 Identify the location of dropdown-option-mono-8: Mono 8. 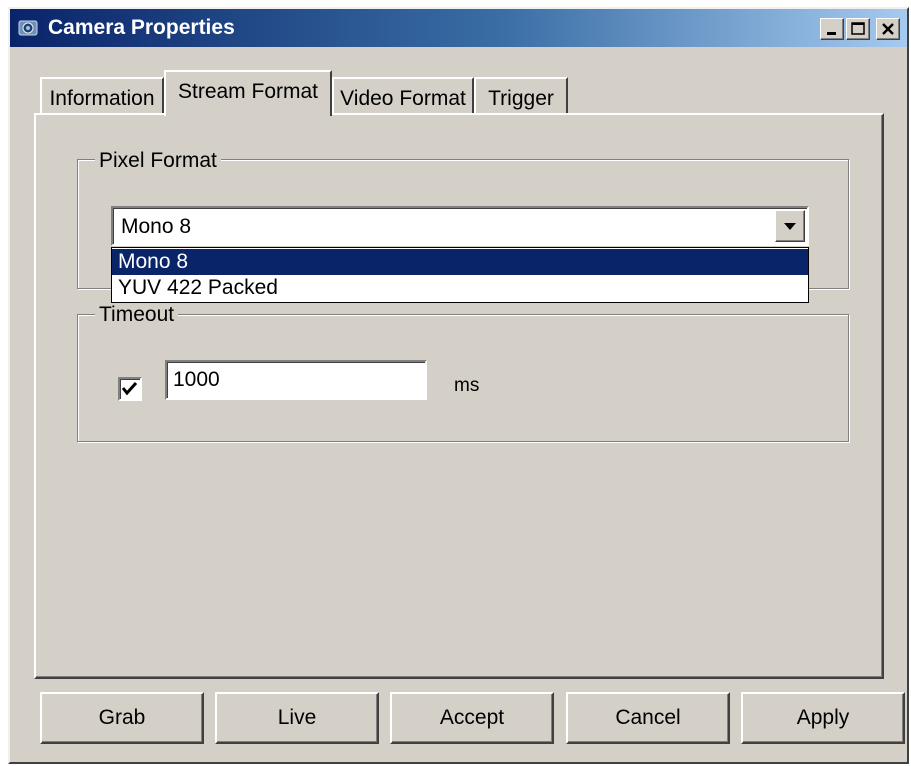
(460, 262).